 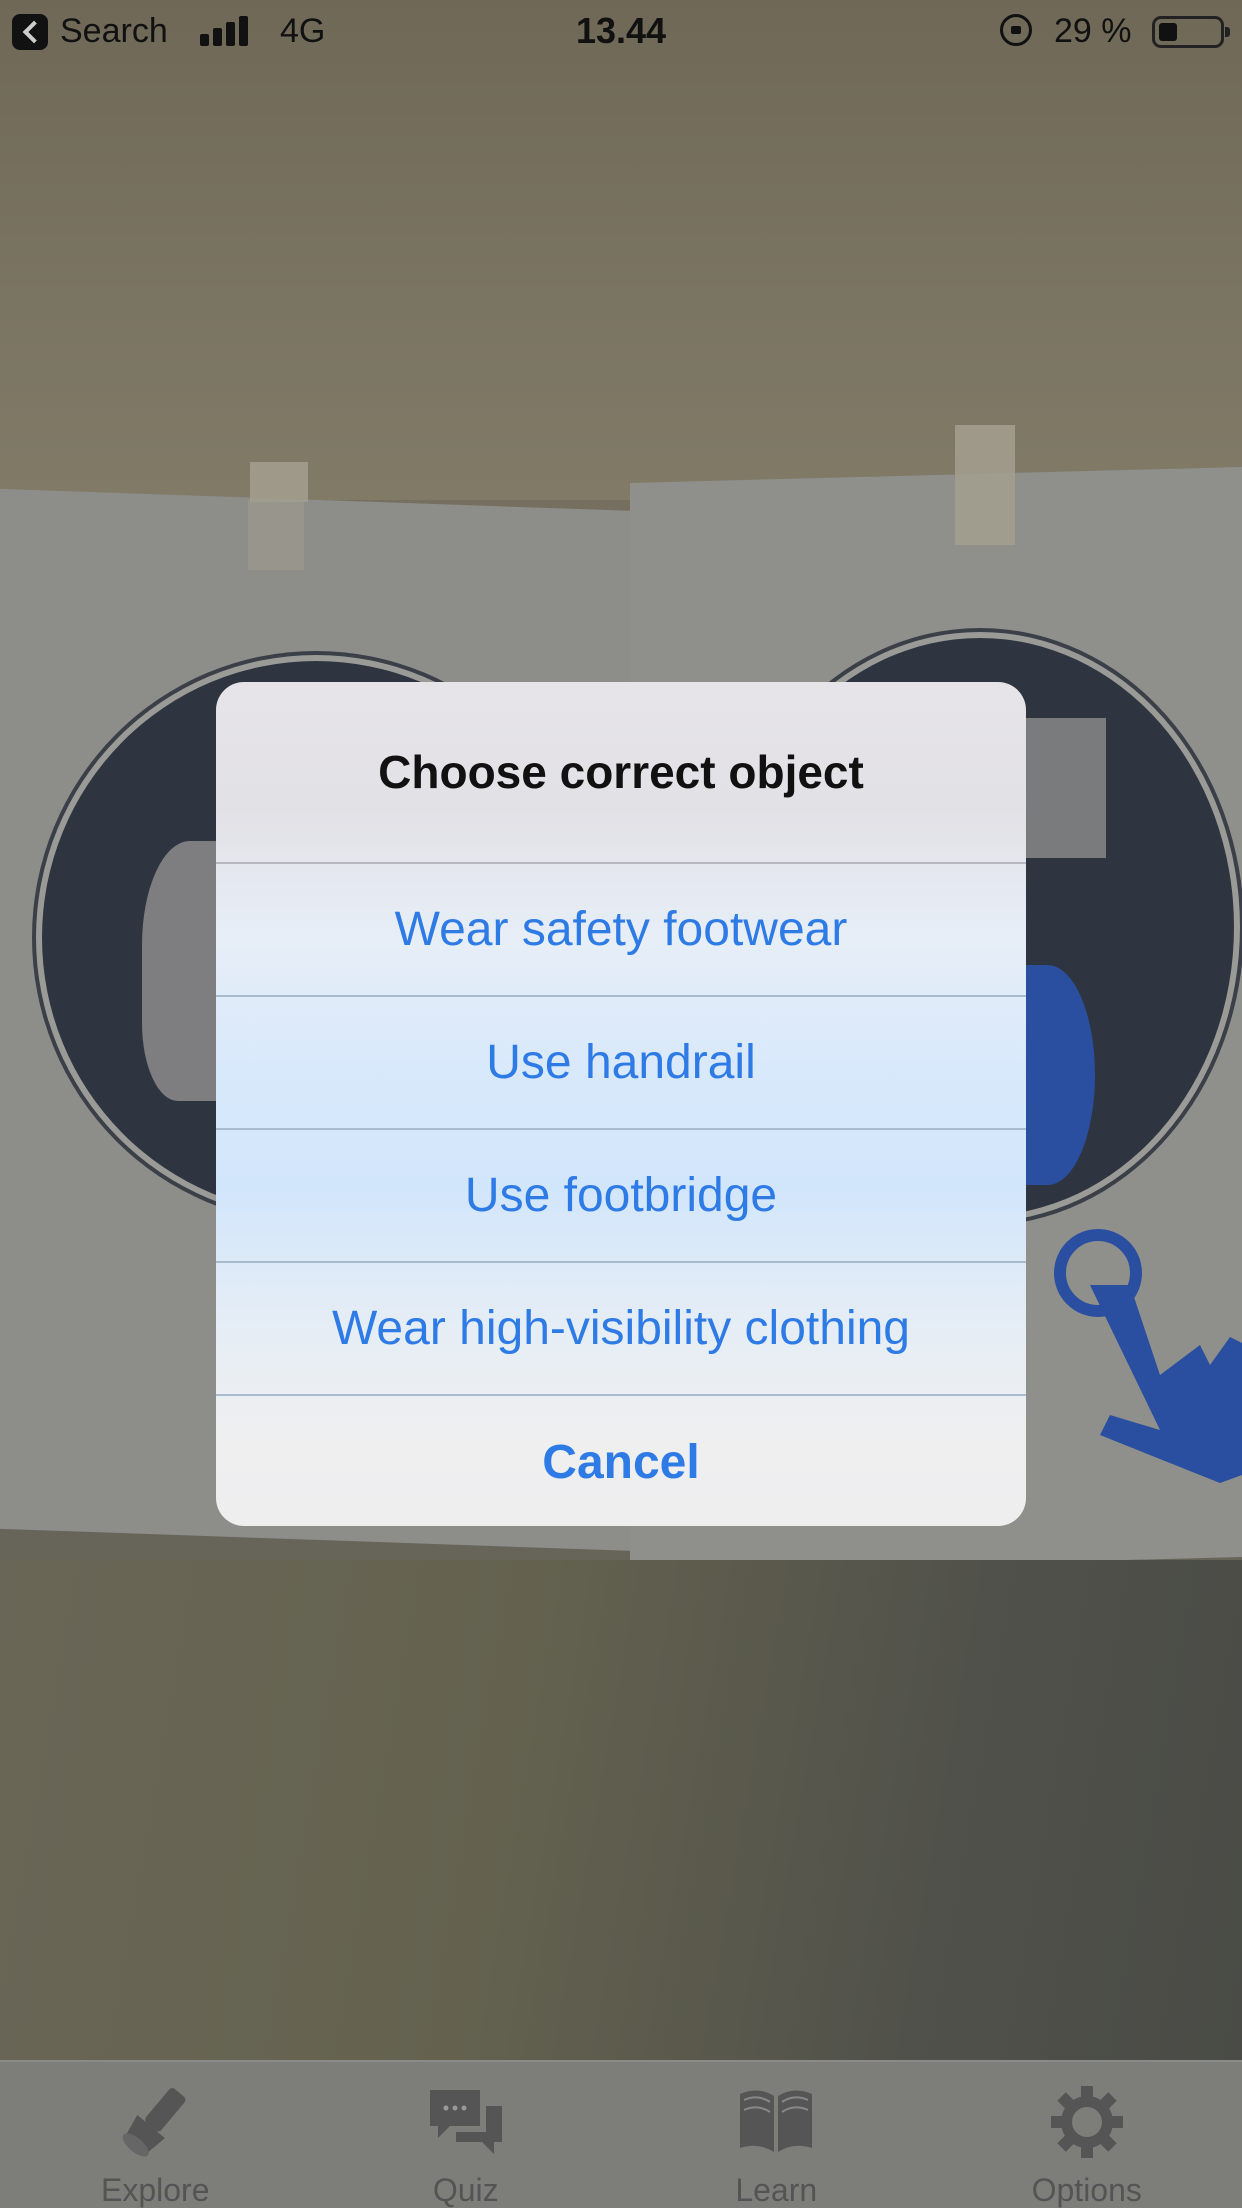 What do you see at coordinates (155, 2190) in the screenshot?
I see `tab-label: Explore` at bounding box center [155, 2190].